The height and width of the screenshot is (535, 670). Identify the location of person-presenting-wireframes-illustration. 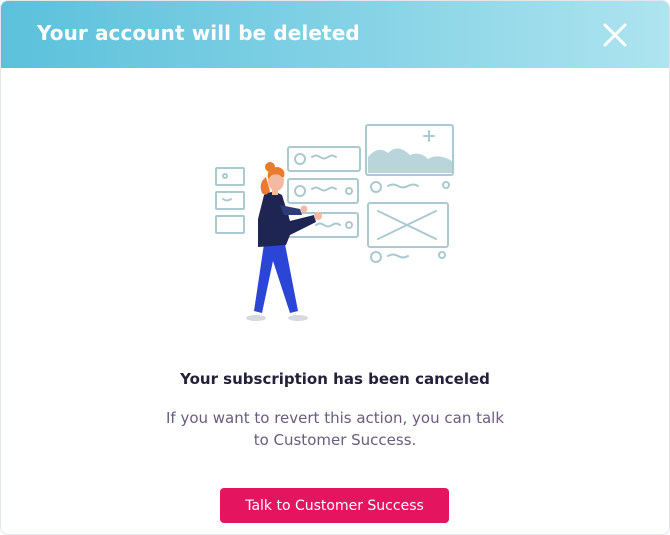
(334, 222).